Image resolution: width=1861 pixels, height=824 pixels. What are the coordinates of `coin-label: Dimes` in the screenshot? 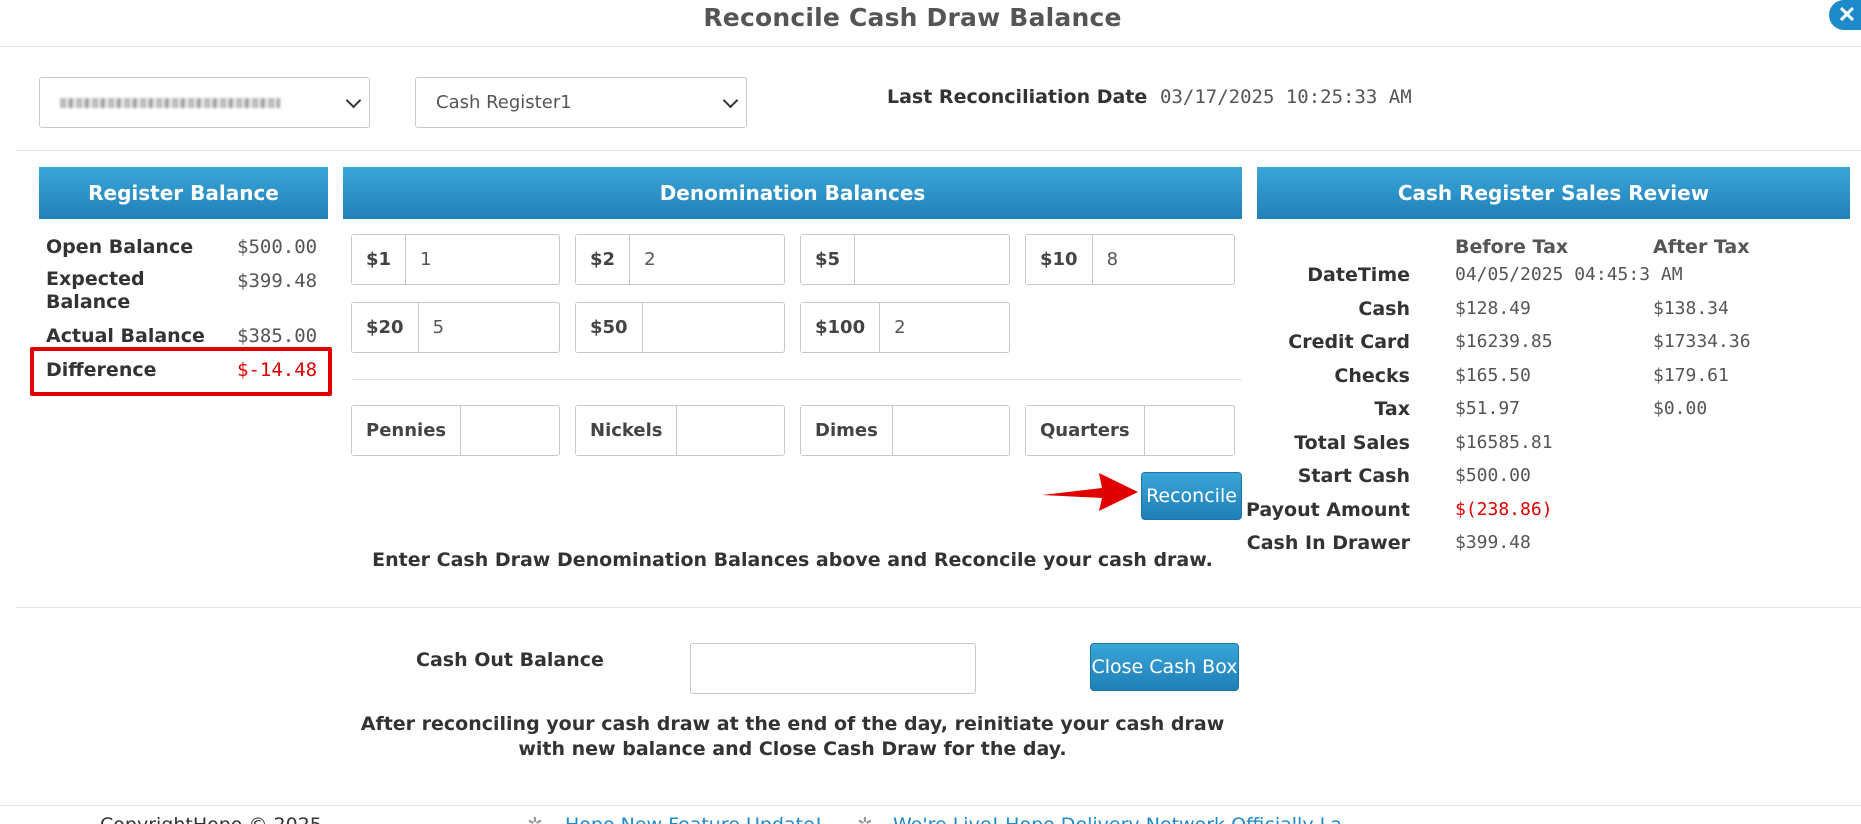 It's located at (847, 430).